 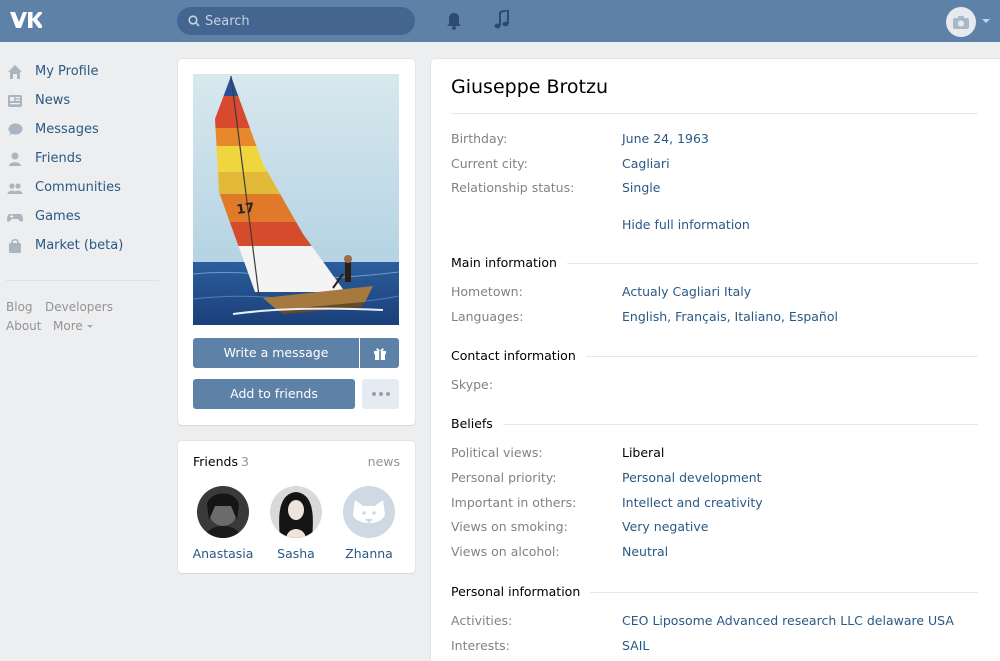 I want to click on friend-item: Sasha, so click(x=296, y=523).